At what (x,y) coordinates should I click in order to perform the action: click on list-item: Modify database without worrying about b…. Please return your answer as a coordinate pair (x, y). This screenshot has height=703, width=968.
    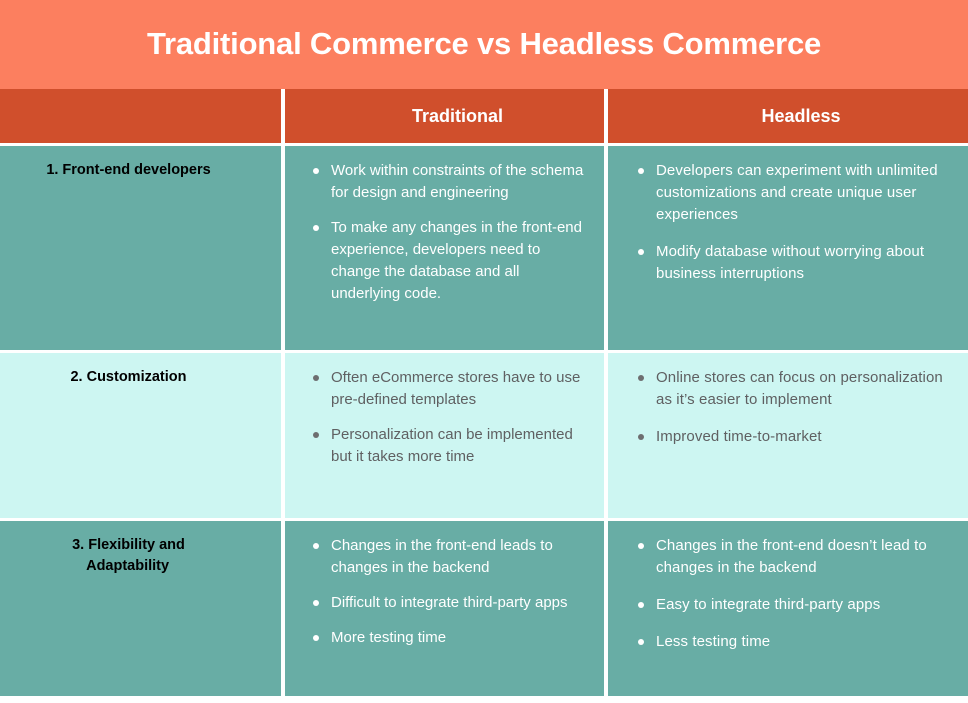
    Looking at the image, I should click on (792, 263).